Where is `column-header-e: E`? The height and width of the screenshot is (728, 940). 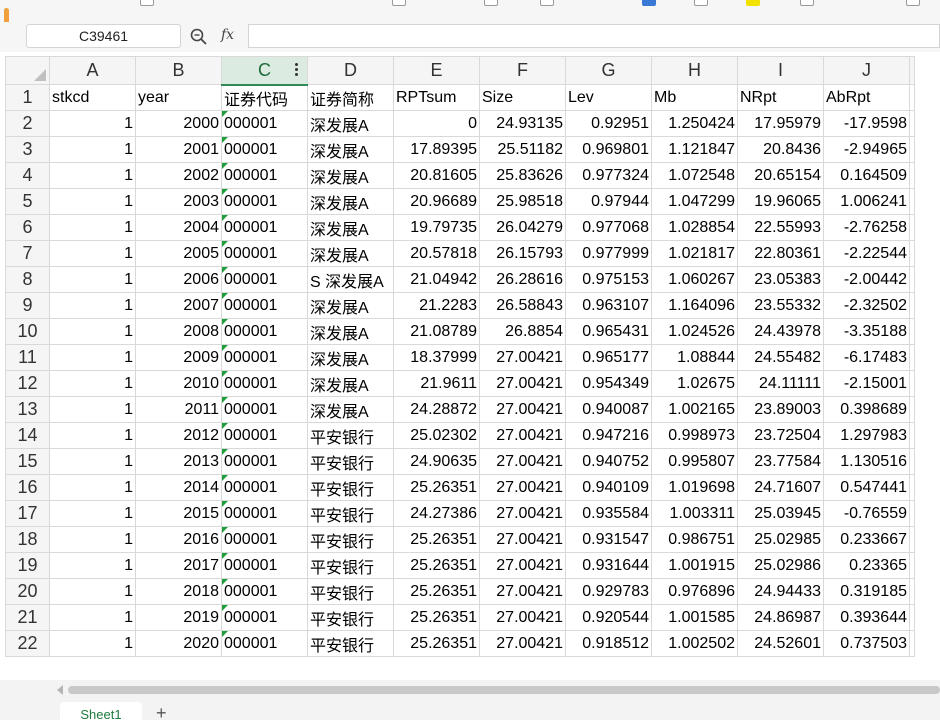 column-header-e: E is located at coordinates (436, 70).